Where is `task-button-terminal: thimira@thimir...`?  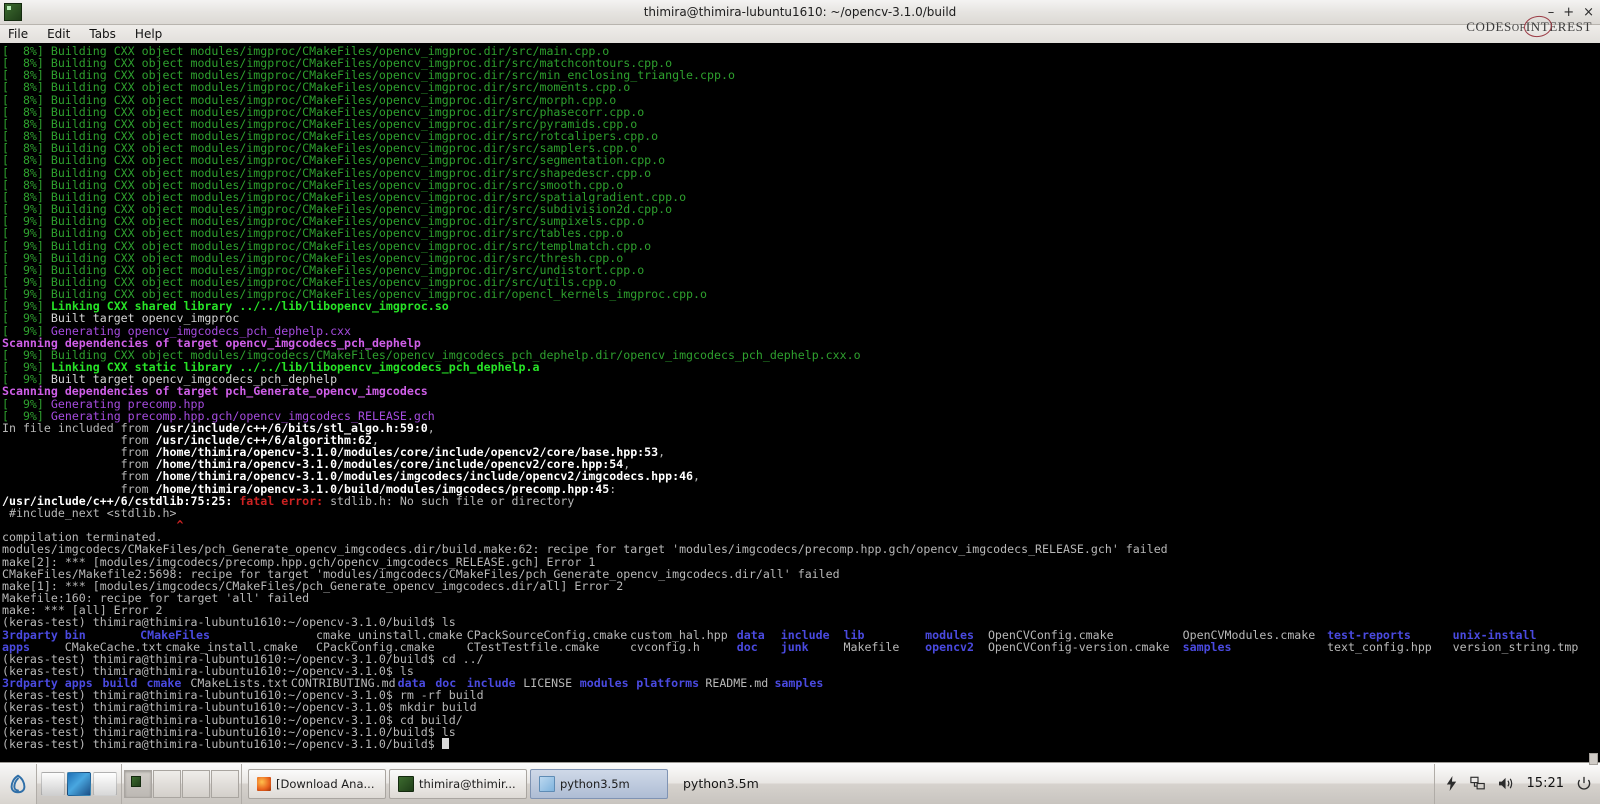 task-button-terminal: thimira@thimir... is located at coordinates (458, 783).